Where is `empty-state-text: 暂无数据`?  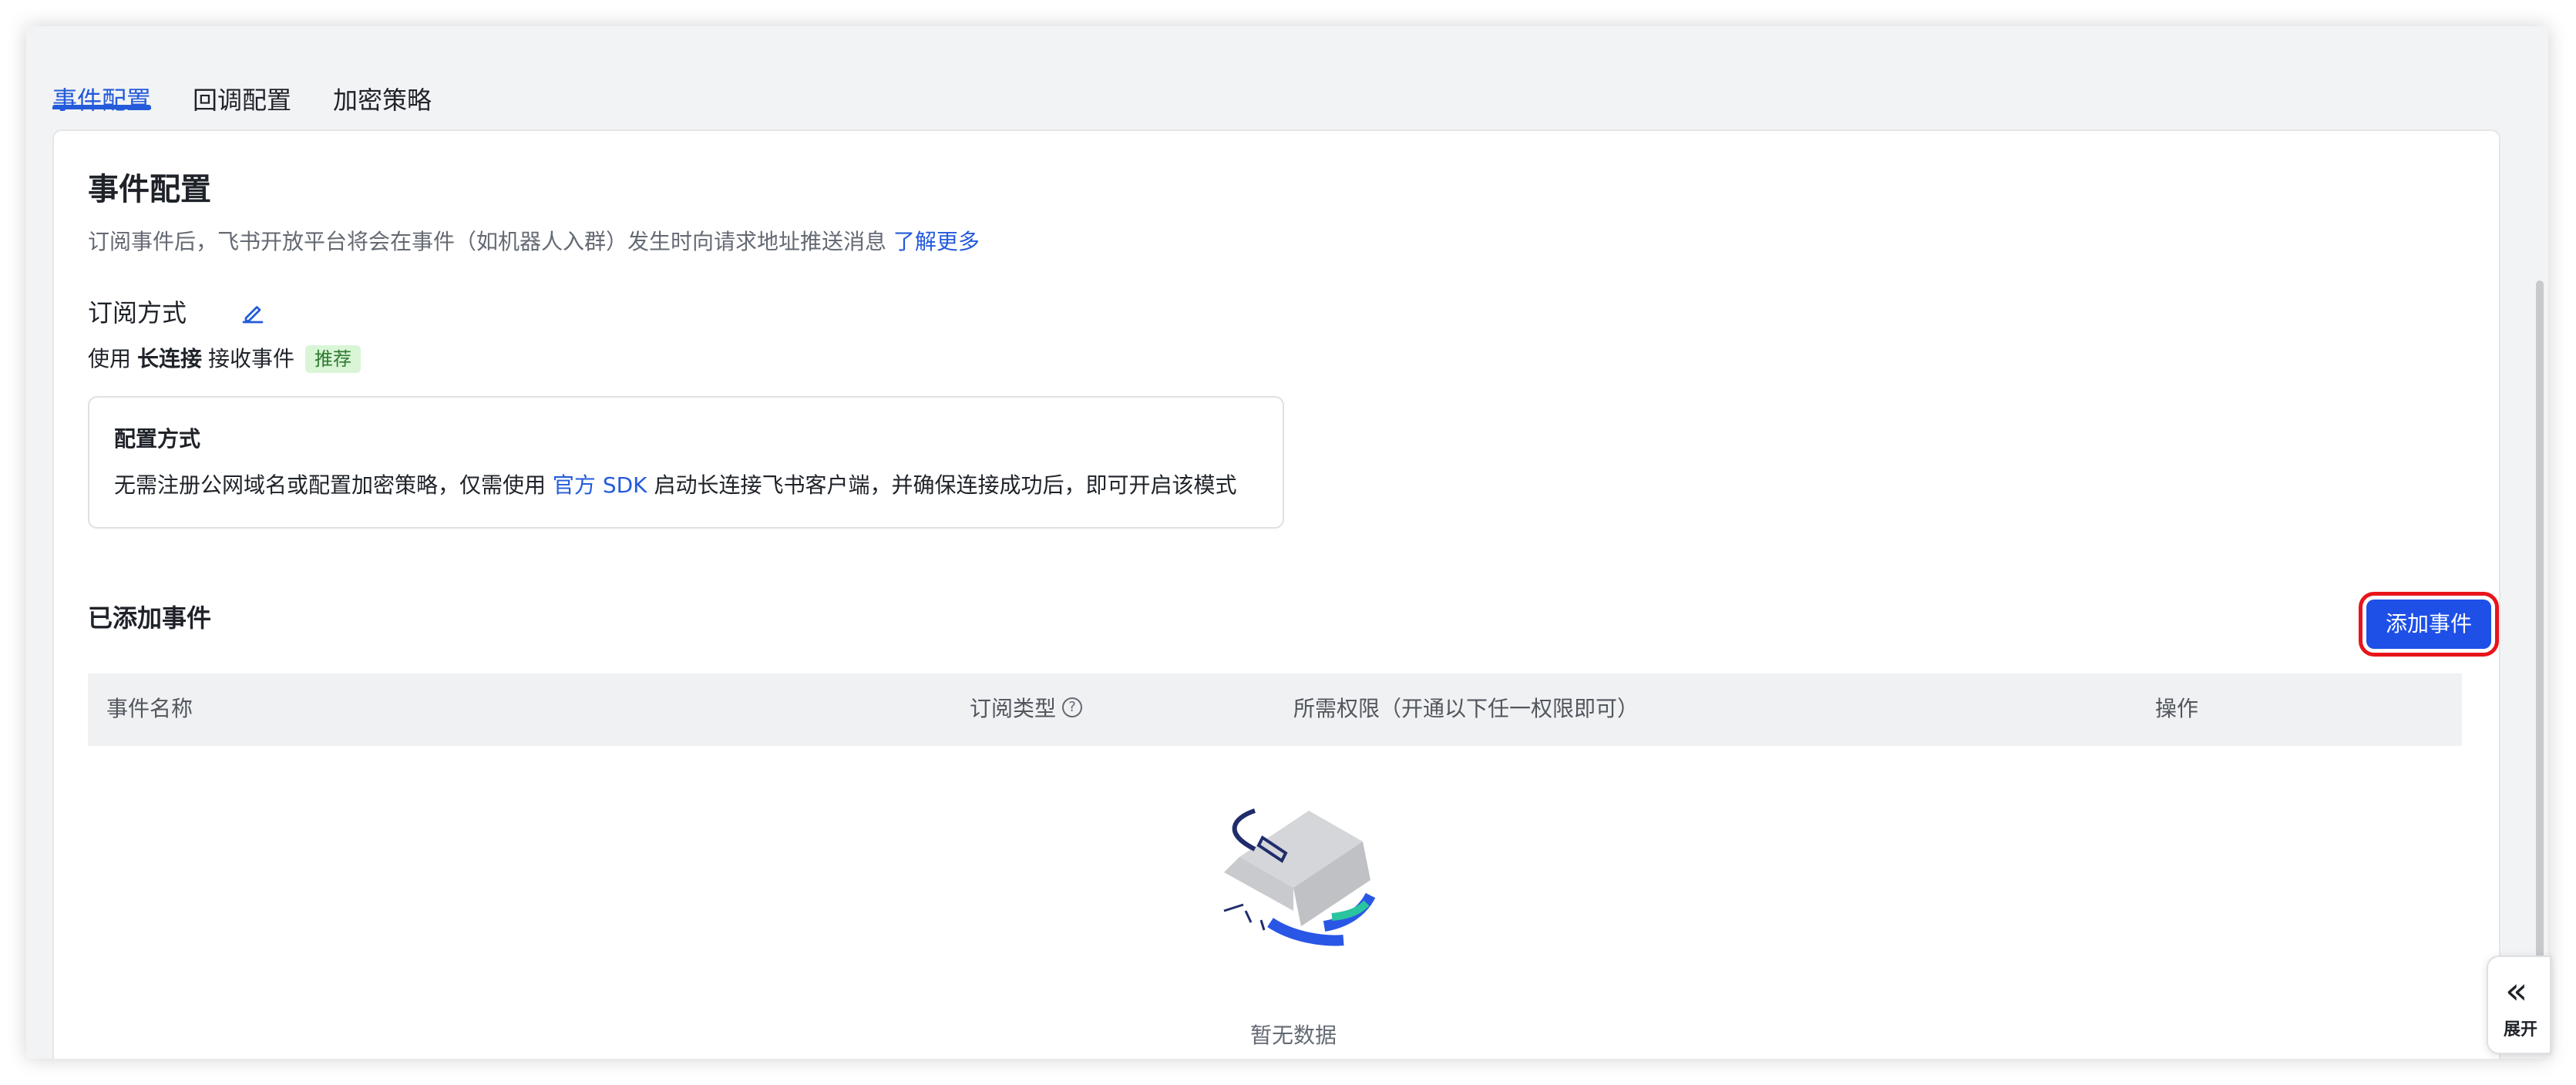 empty-state-text: 暂无数据 is located at coordinates (1293, 1035).